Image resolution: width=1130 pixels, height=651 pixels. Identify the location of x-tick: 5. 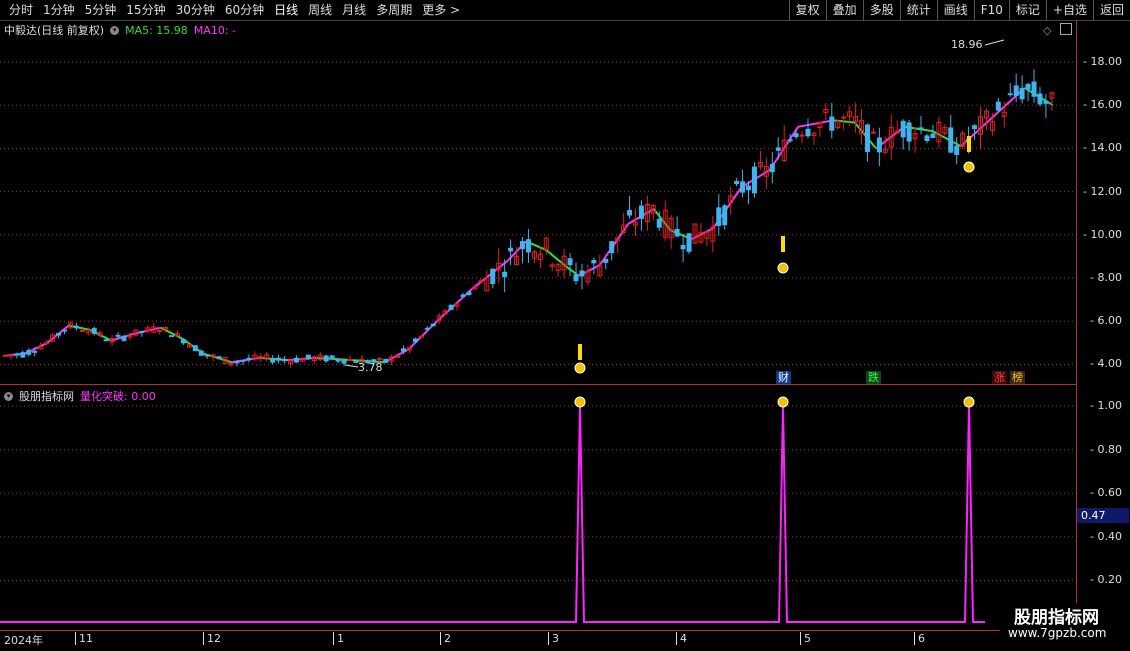
(805, 638).